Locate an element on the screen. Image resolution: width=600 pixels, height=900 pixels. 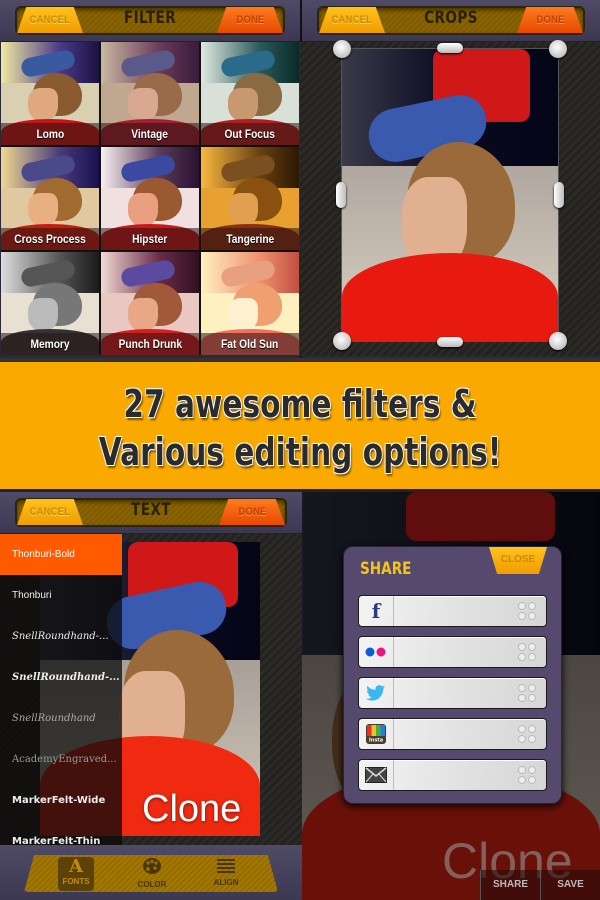
crop-photo is located at coordinates (450, 195).